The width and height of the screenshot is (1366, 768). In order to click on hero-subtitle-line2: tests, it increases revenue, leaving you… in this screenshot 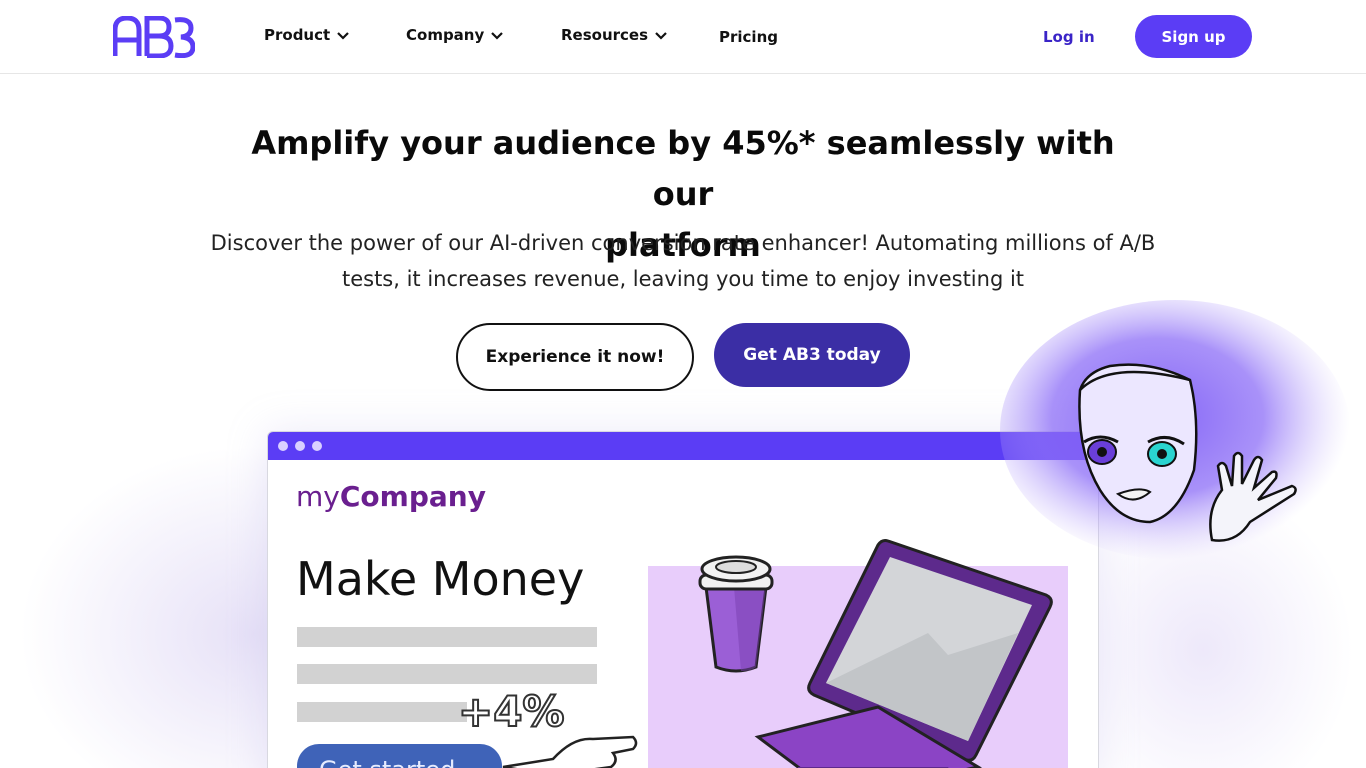, I will do `click(683, 279)`.